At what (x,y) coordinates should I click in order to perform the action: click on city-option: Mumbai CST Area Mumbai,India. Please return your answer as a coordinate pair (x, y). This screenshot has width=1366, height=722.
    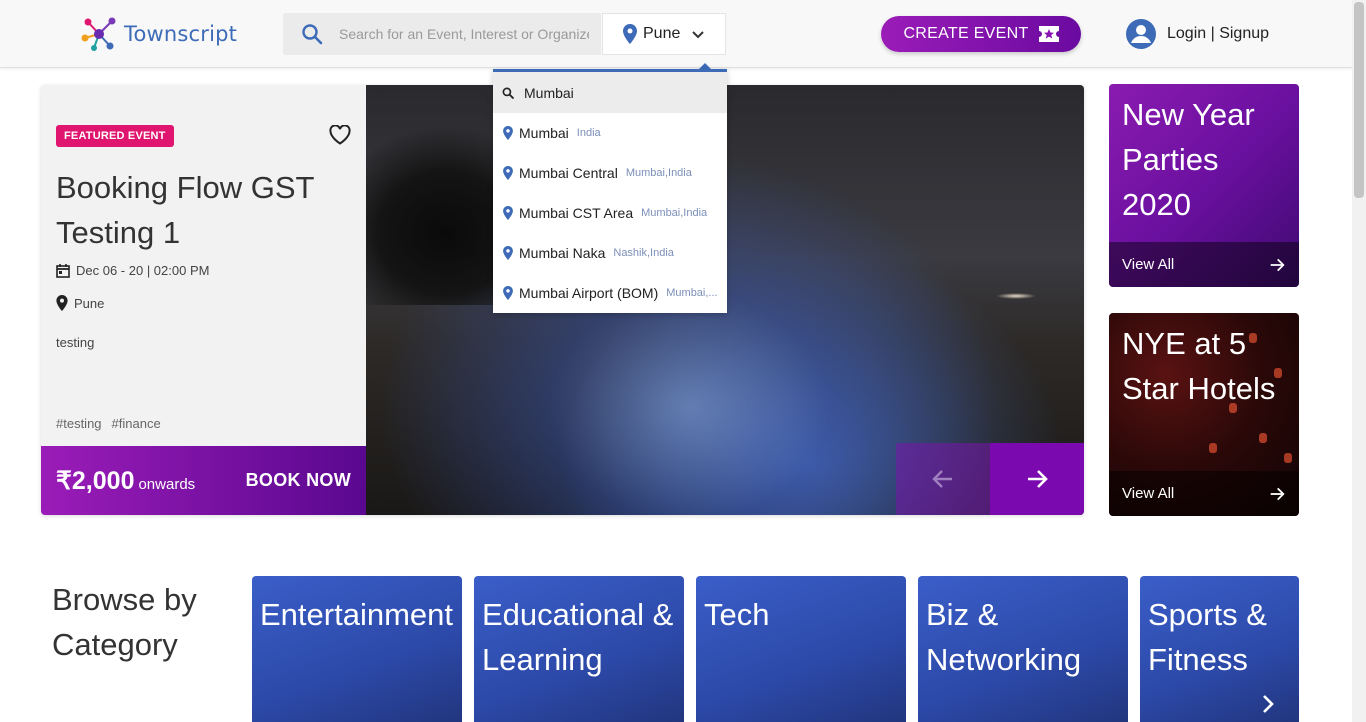
    Looking at the image, I should click on (610, 213).